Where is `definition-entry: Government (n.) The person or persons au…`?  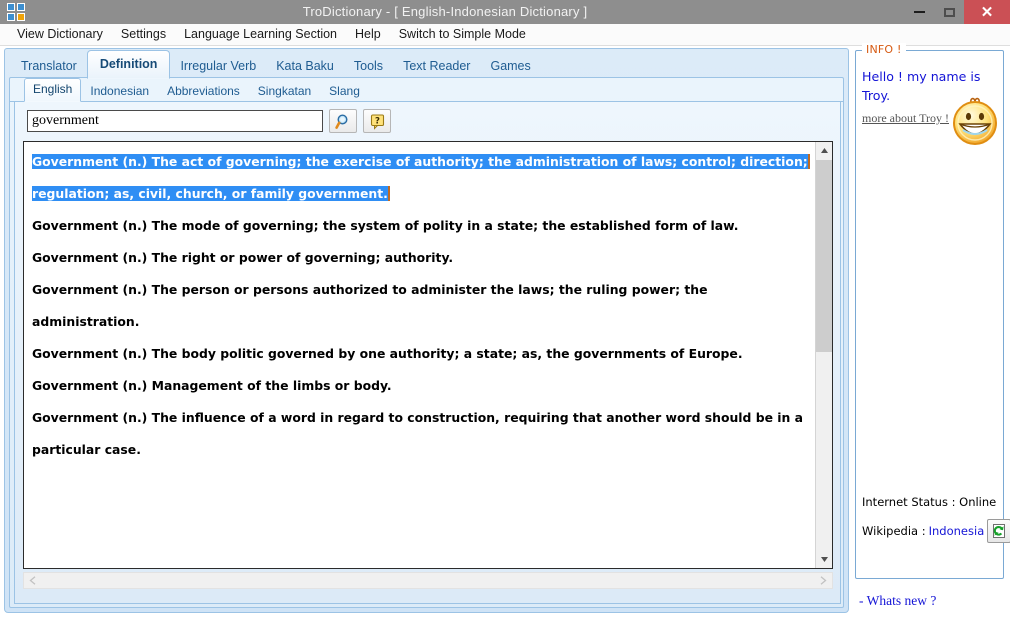
definition-entry: Government (n.) The person or persons au… is located at coordinates (421, 306).